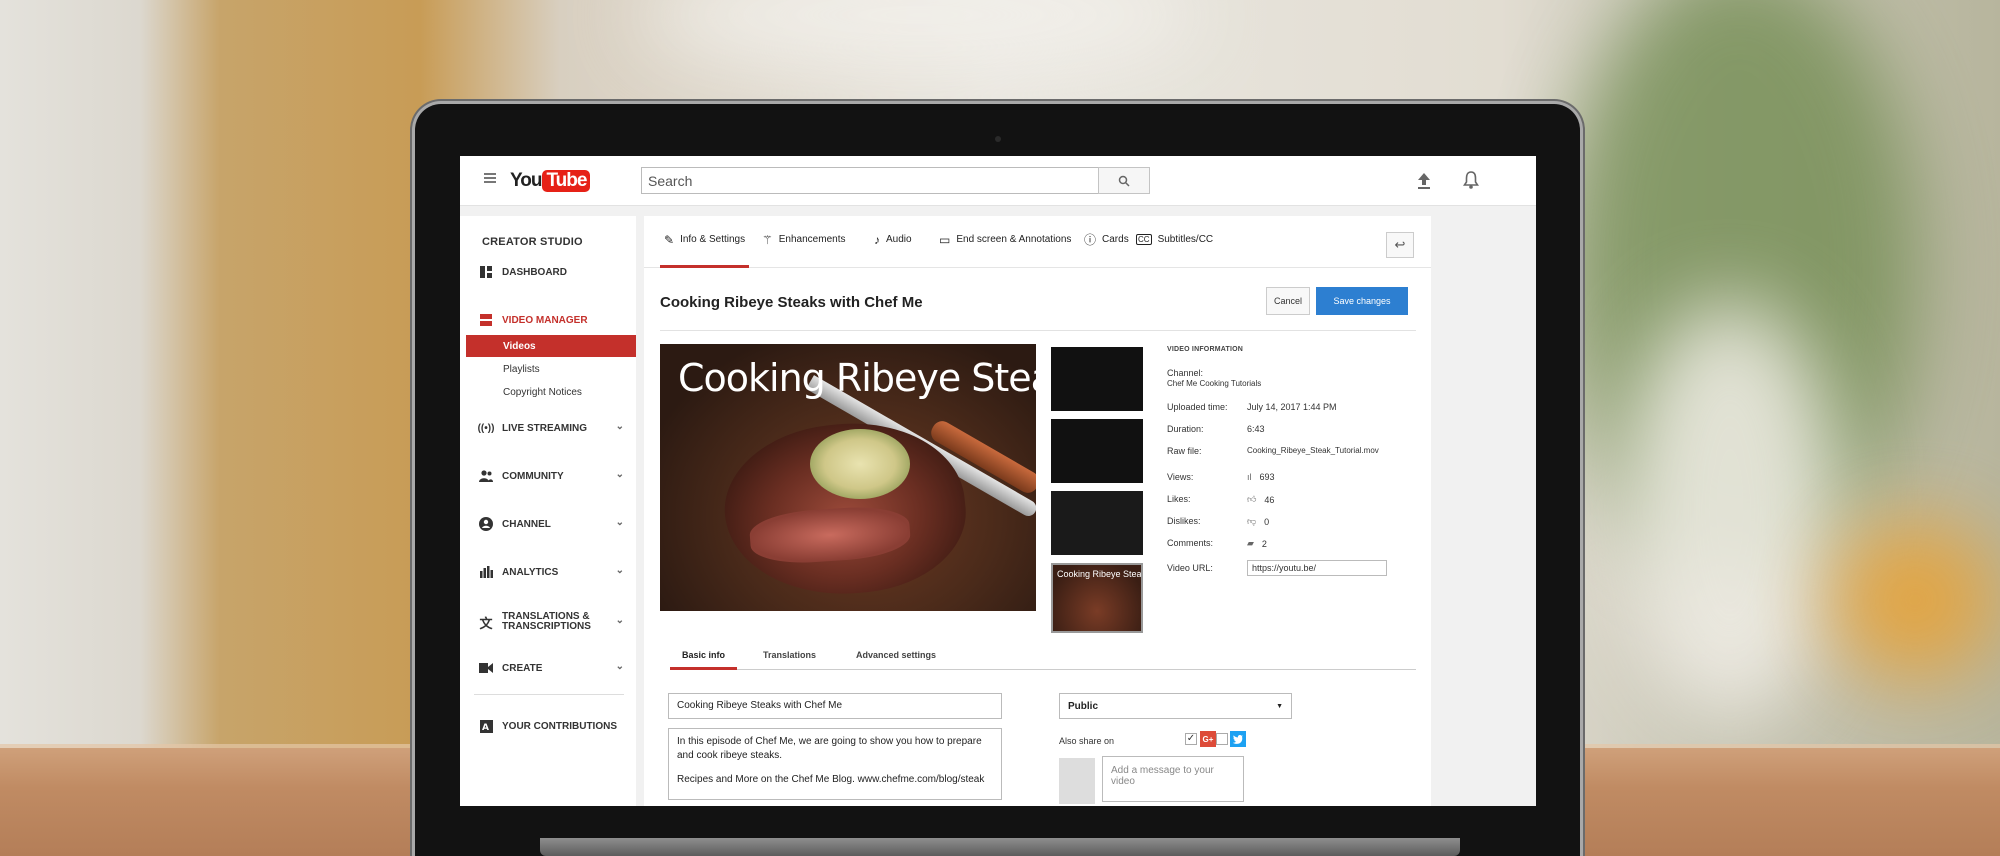 Image resolution: width=2000 pixels, height=856 pixels. What do you see at coordinates (1179, 499) in the screenshot?
I see `likes-label: Likes:` at bounding box center [1179, 499].